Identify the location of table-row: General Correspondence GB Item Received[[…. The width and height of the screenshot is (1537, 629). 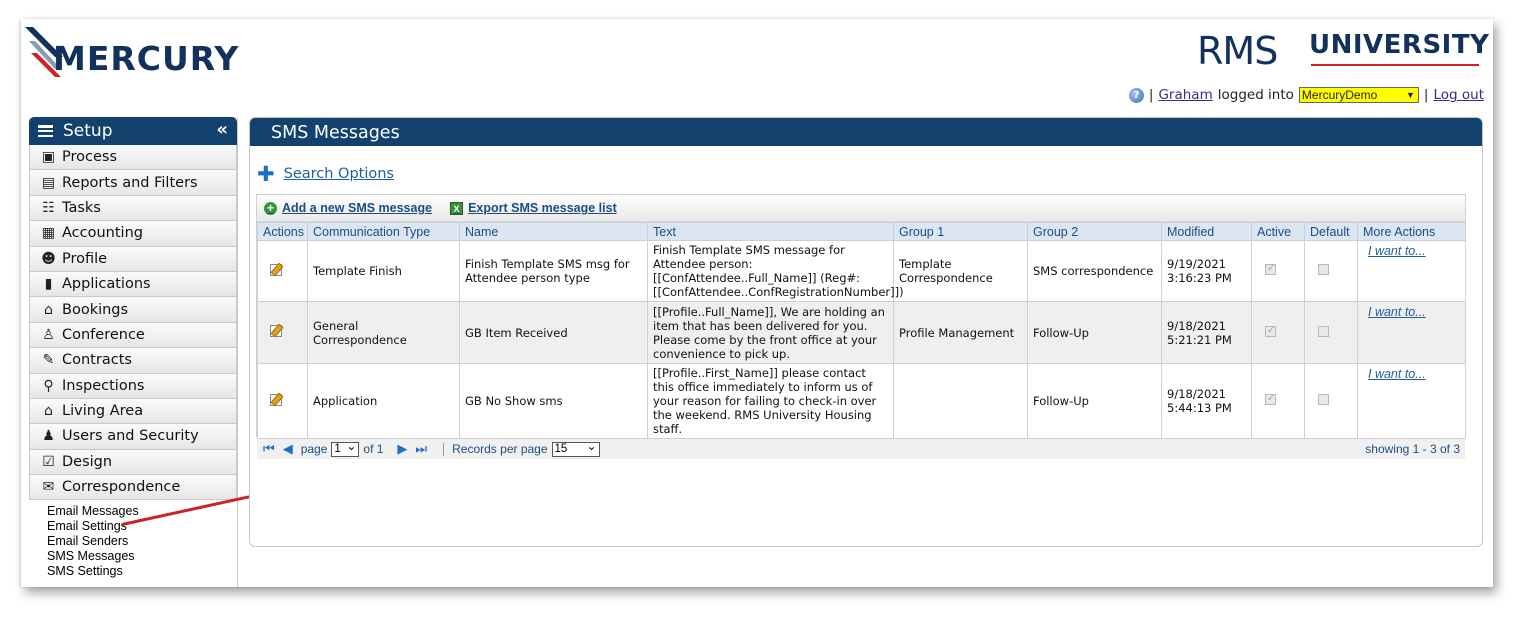
(861, 332).